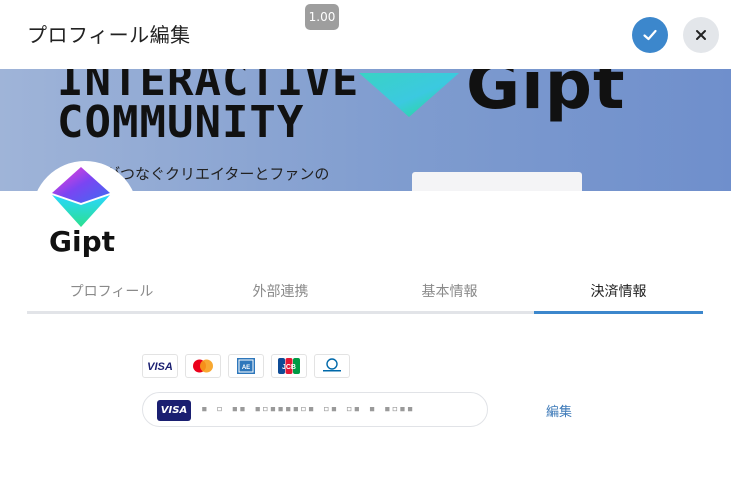 The width and height of the screenshot is (731, 493). What do you see at coordinates (181, 122) in the screenshot?
I see `banner-headline-2: COMMUNITY` at bounding box center [181, 122].